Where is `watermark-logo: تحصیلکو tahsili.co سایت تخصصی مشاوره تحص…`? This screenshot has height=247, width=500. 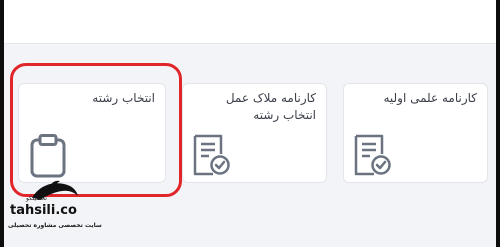
watermark-logo: تحصیلکو tahsili.co سایت تخصصی مشاوره تحص… is located at coordinates (55, 211).